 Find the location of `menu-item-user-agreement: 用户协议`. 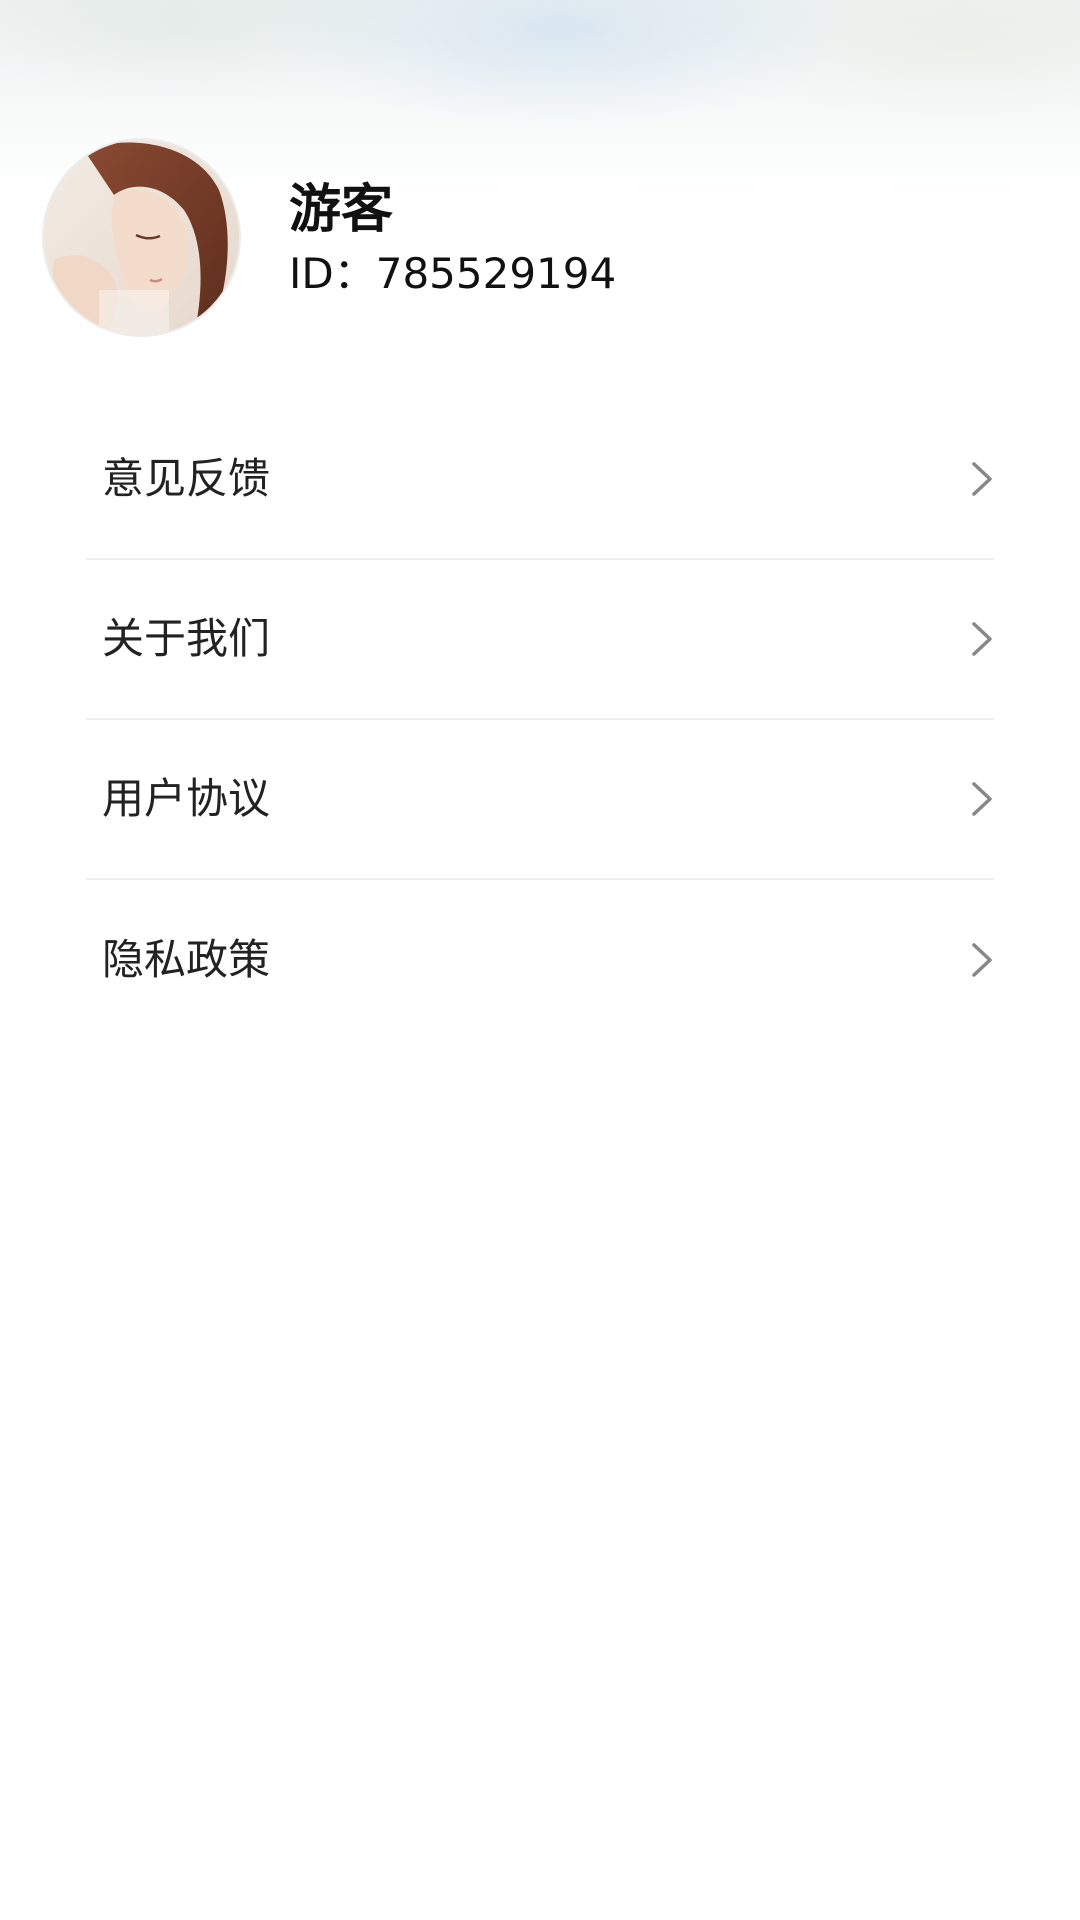

menu-item-user-agreement: 用户协议 is located at coordinates (540, 800).